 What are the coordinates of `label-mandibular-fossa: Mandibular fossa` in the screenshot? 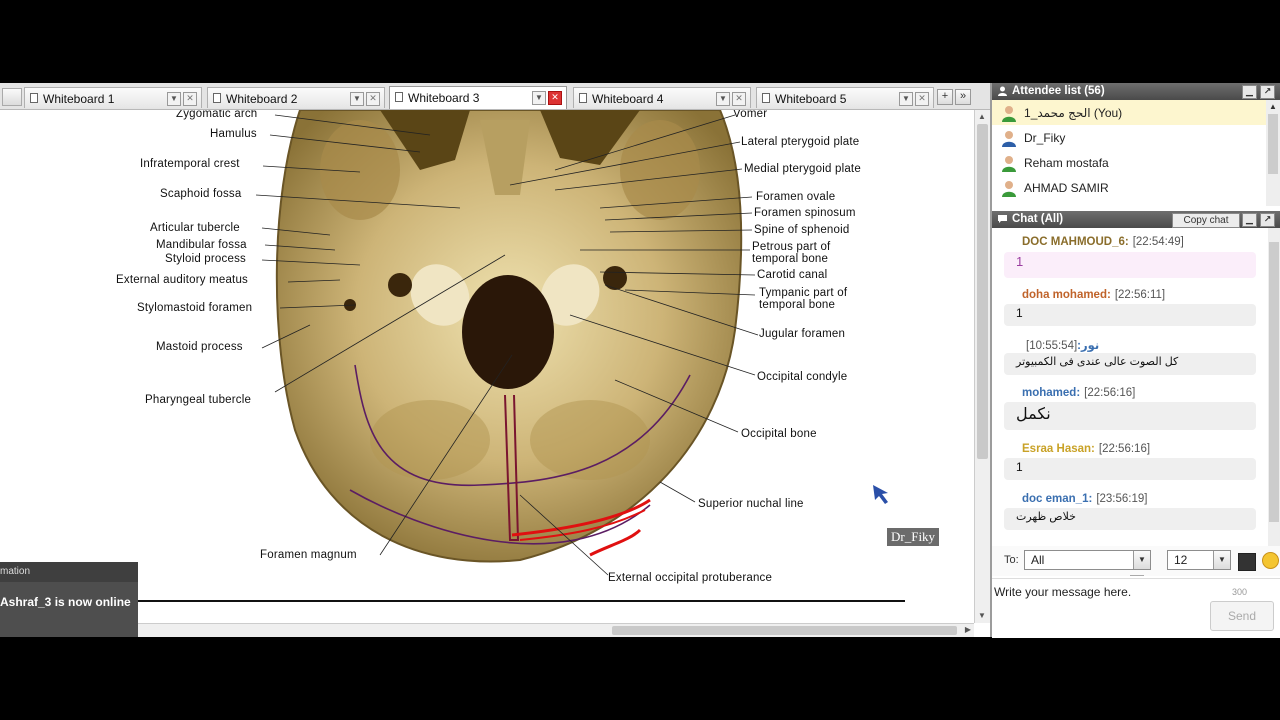 It's located at (201, 245).